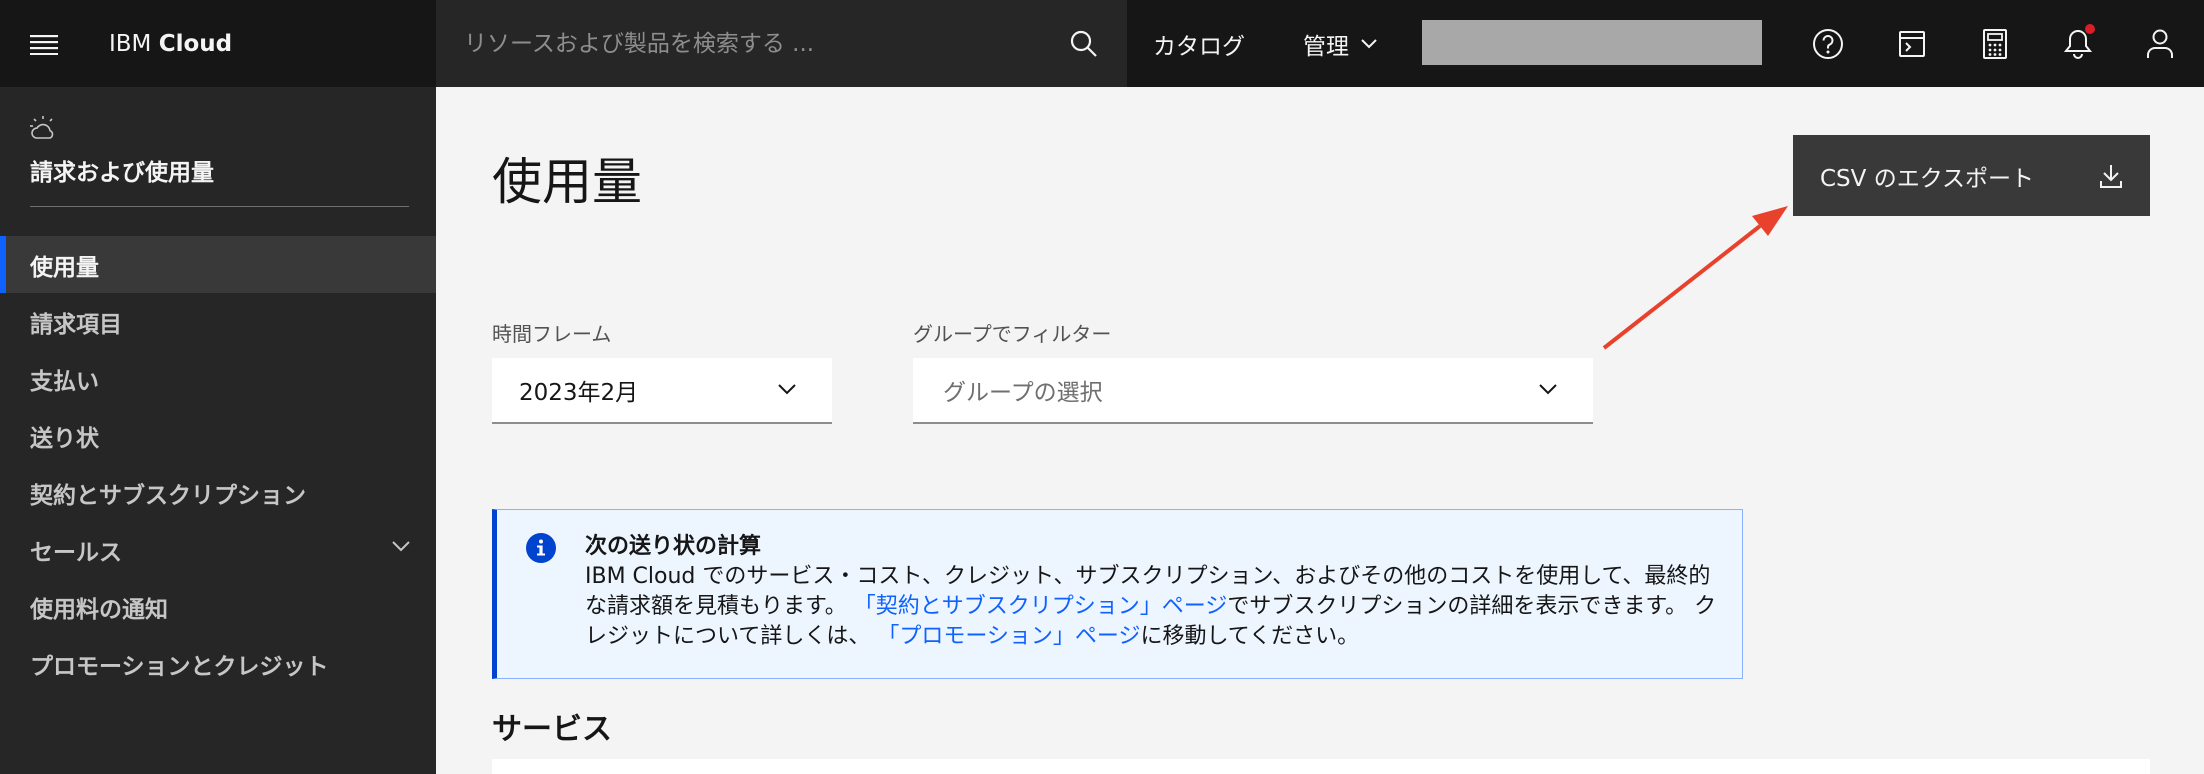 The height and width of the screenshot is (774, 2204). Describe the element at coordinates (168, 495) in the screenshot. I see `sidebar-item-label: 契約とサブスクリプション` at that location.